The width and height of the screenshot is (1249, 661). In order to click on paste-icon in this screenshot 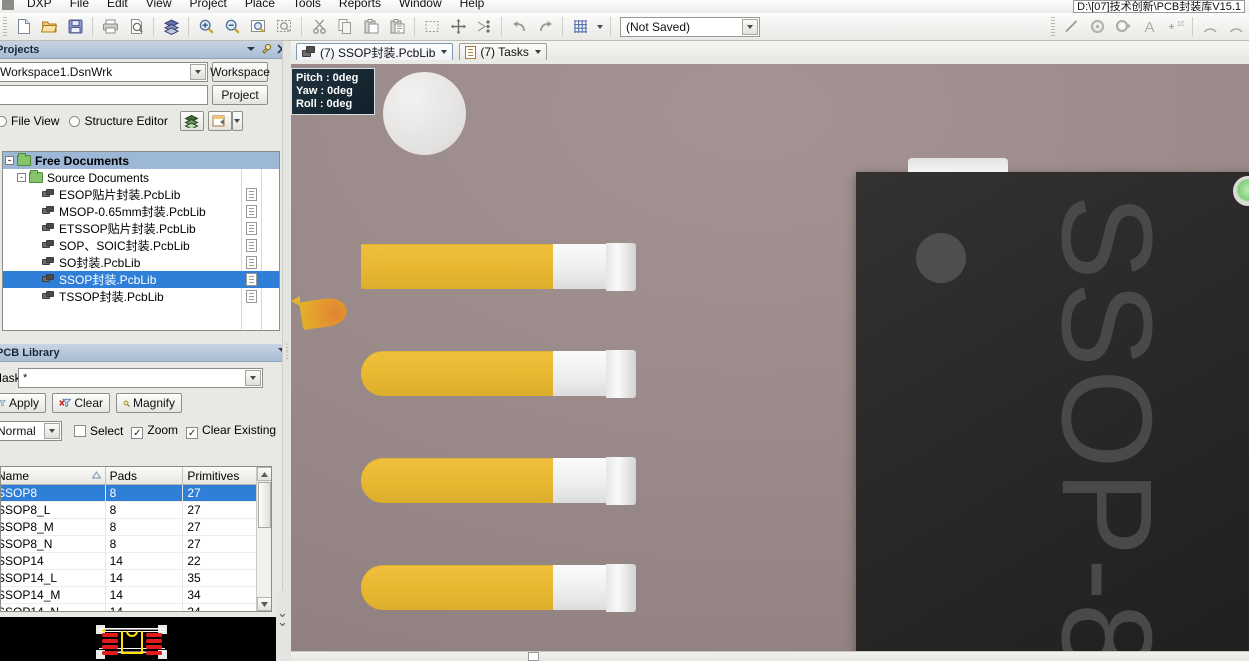, I will do `click(371, 27)`.